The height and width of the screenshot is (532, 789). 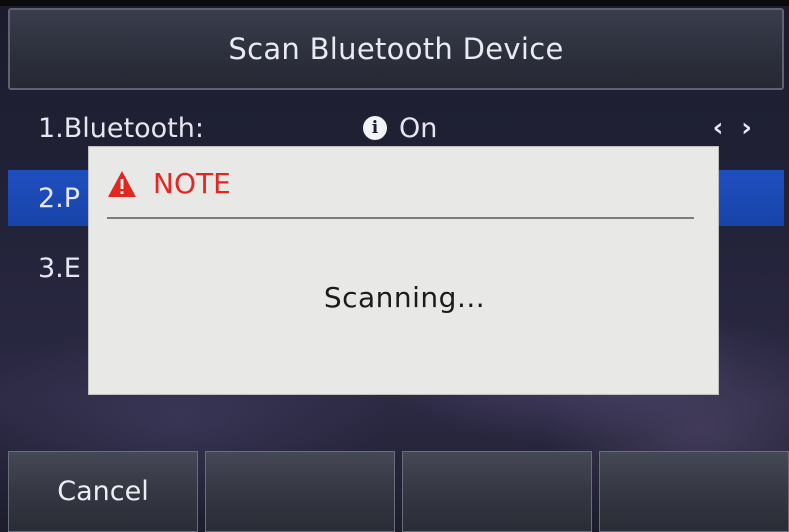 What do you see at coordinates (418, 128) in the screenshot?
I see `bluetooth-status-value: On` at bounding box center [418, 128].